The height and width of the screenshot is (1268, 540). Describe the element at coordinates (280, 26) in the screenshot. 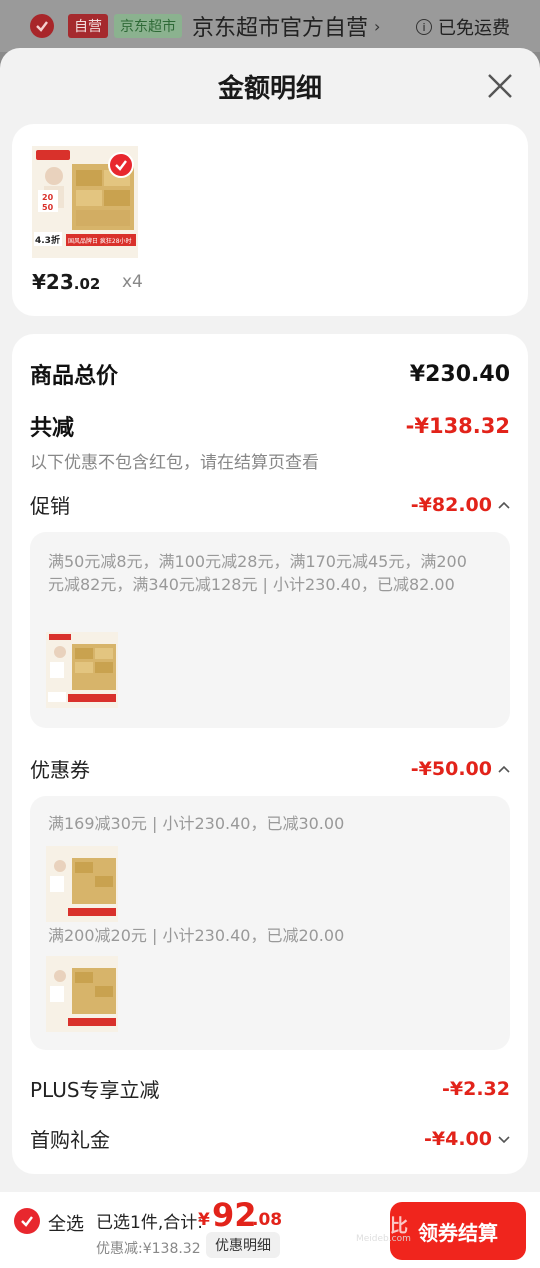

I see `store-name: 京东超市官方自营` at that location.